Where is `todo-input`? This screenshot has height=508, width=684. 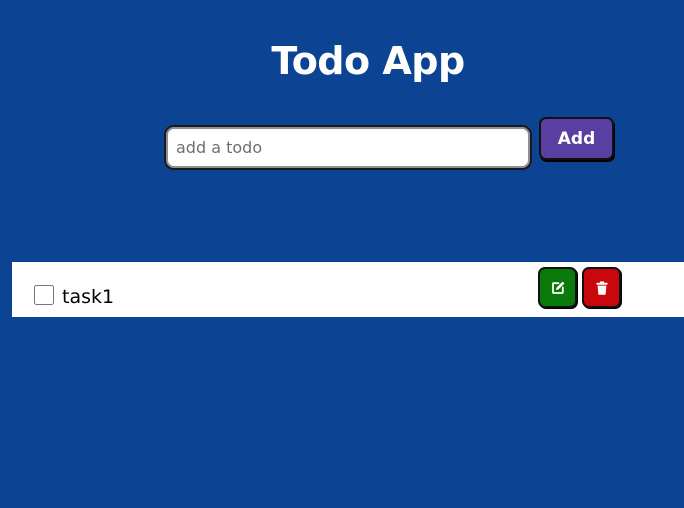
todo-input is located at coordinates (348, 147).